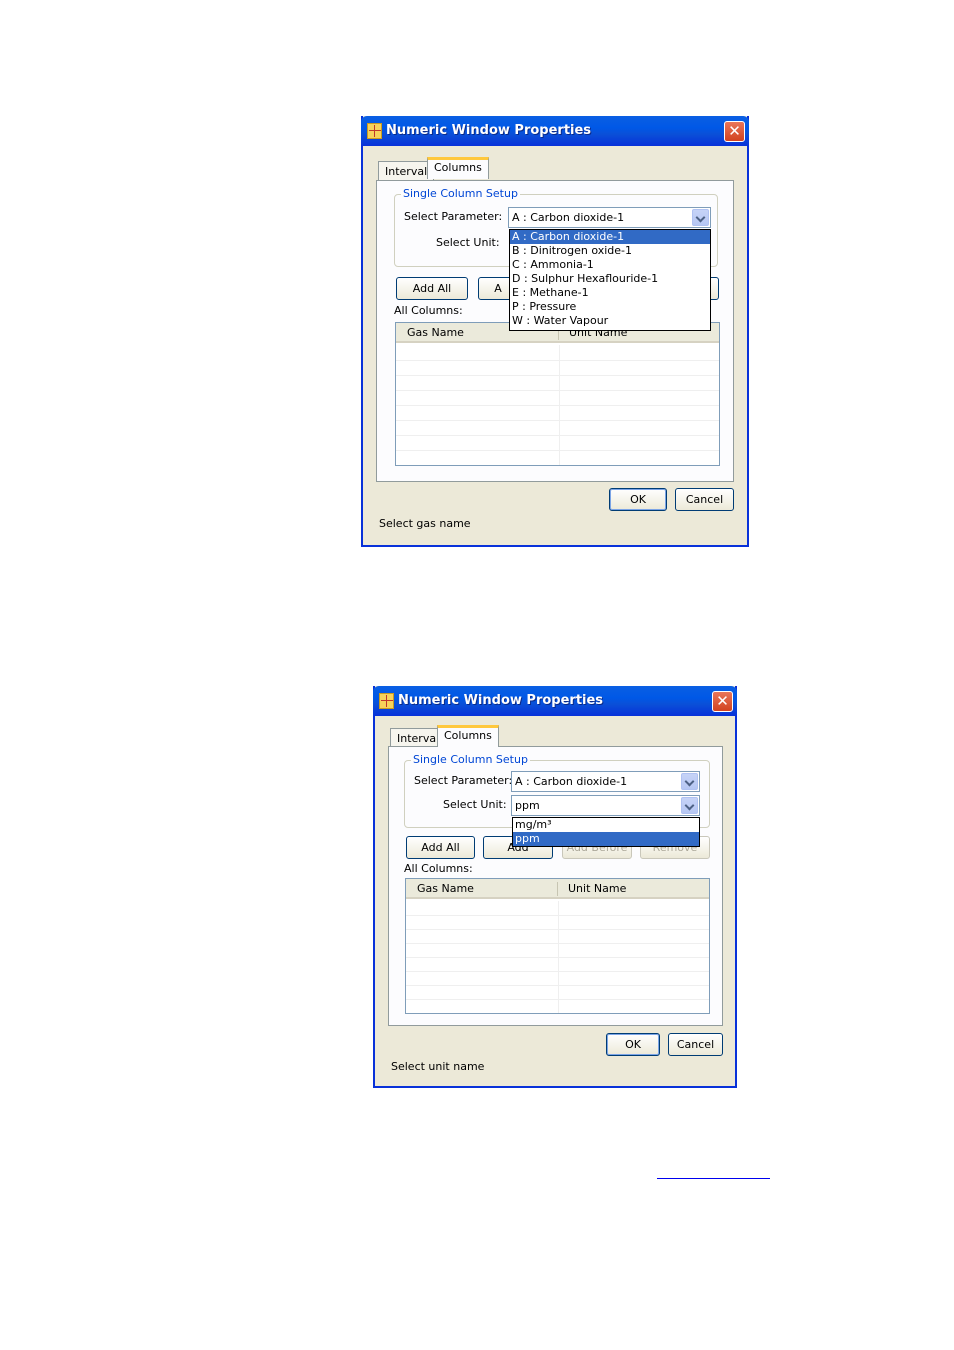 The image size is (954, 1350). Describe the element at coordinates (610, 307) in the screenshot. I see `parameter-option: P : Pressure` at that location.